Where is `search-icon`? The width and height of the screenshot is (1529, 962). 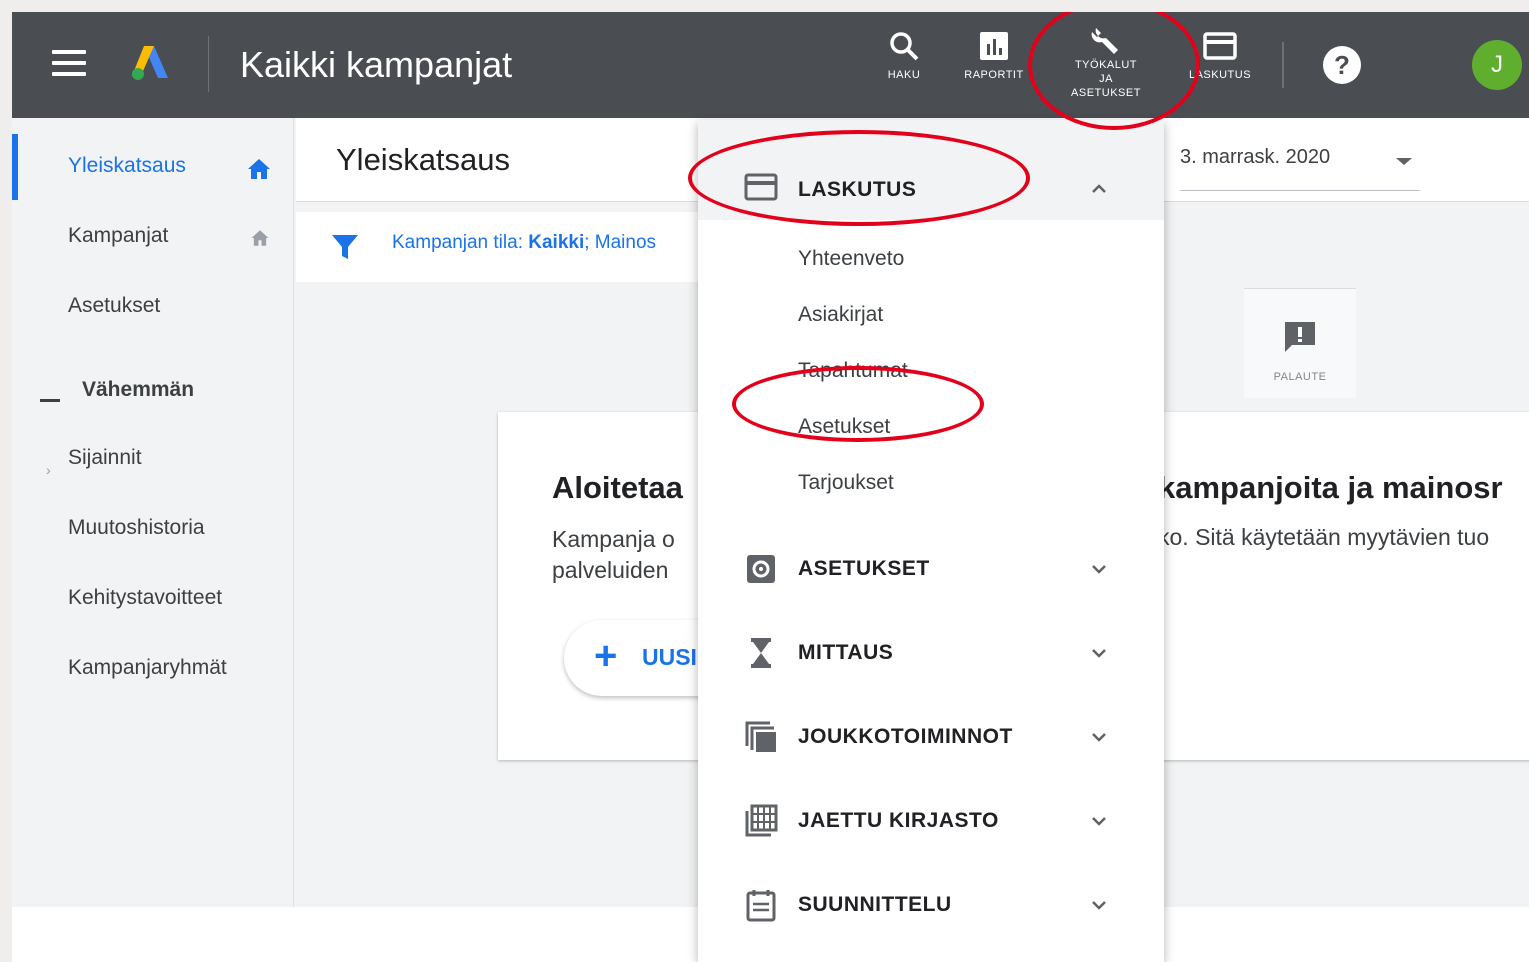
search-icon is located at coordinates (904, 46).